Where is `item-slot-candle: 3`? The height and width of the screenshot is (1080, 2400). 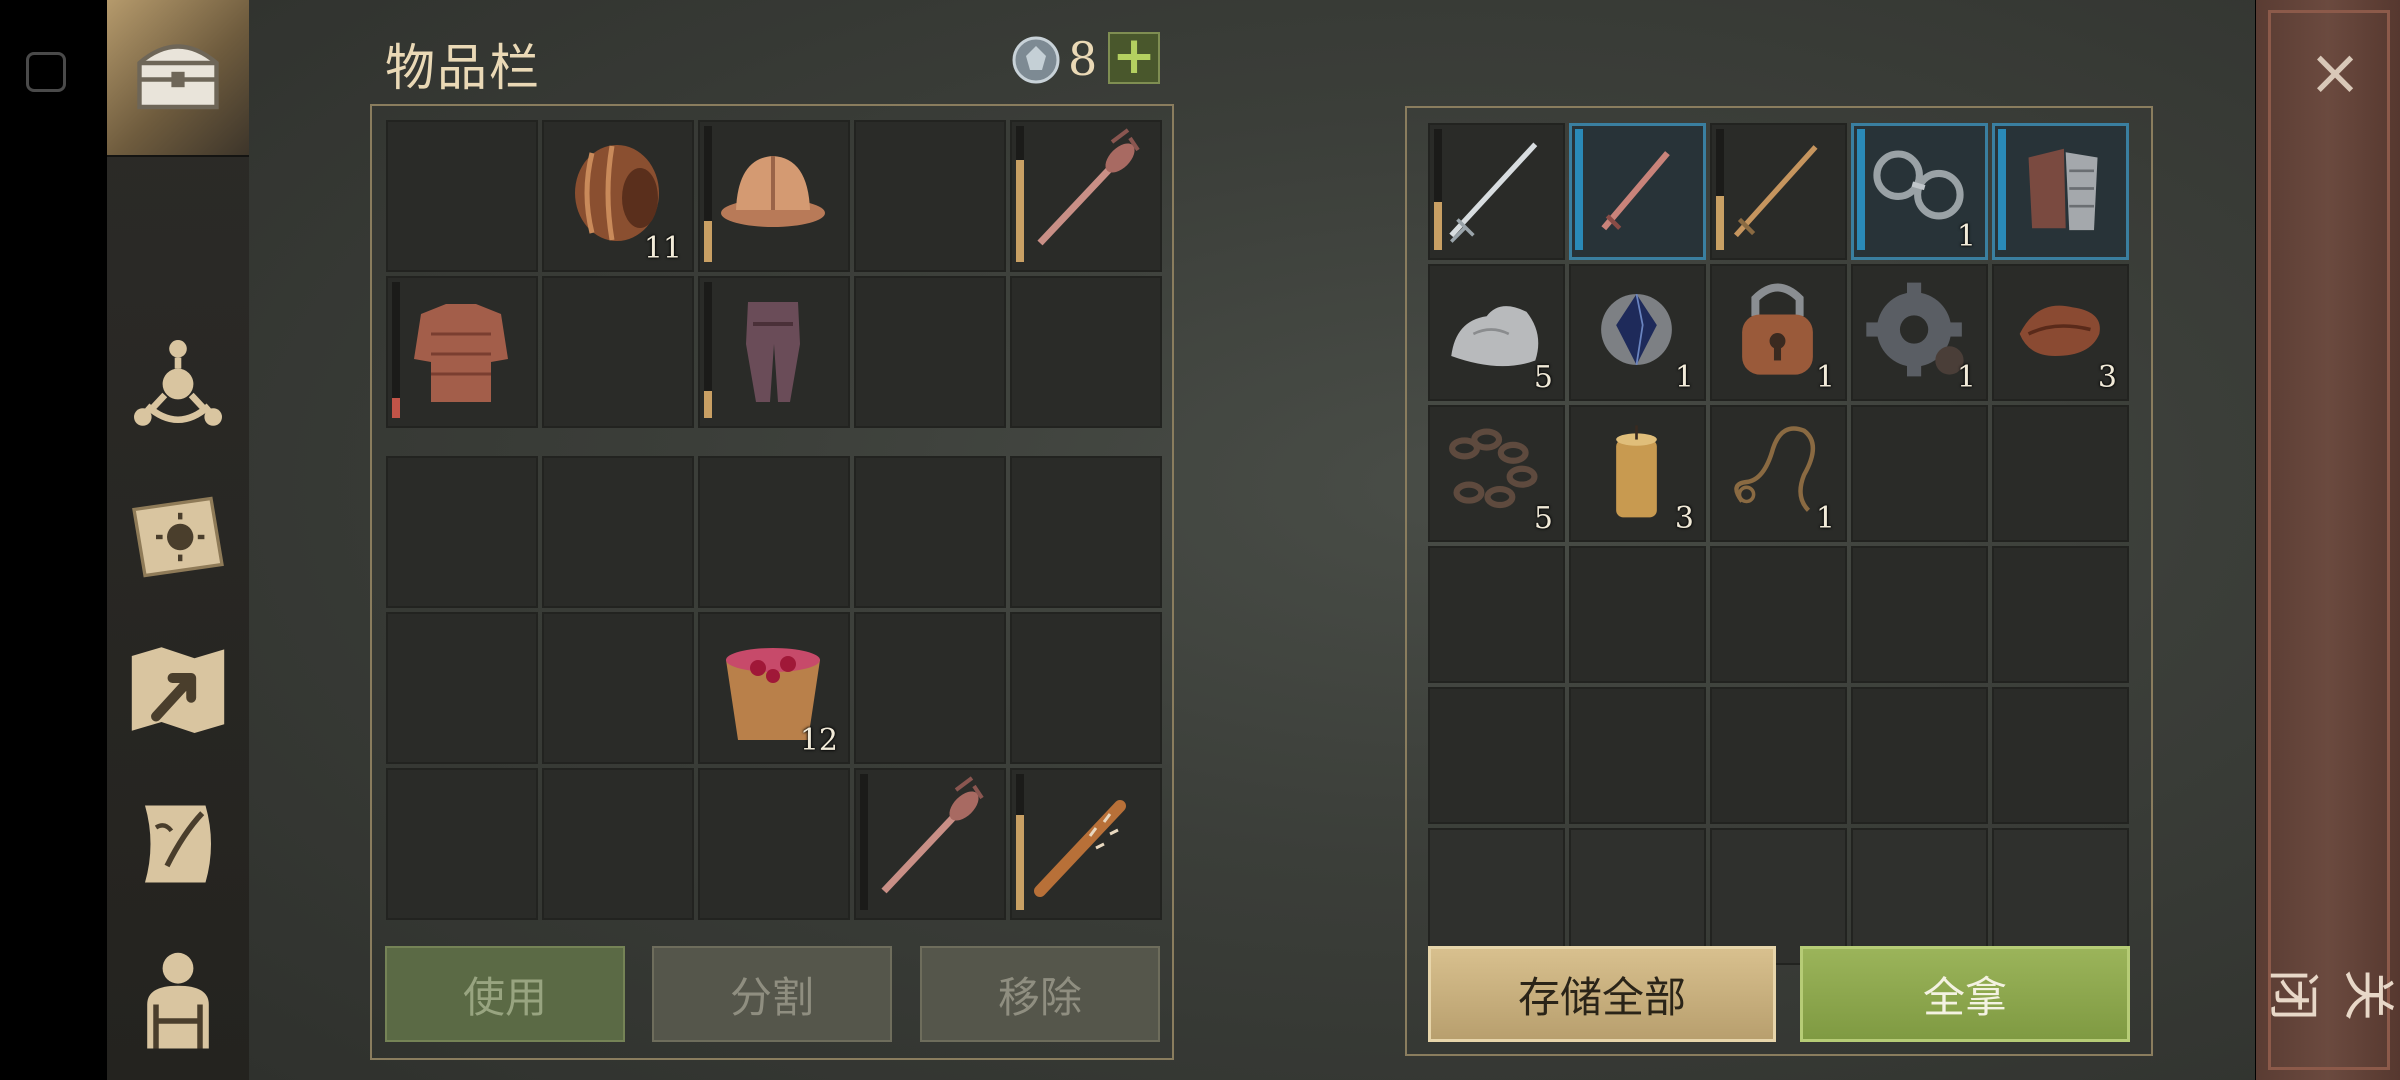 item-slot-candle: 3 is located at coordinates (1637, 473).